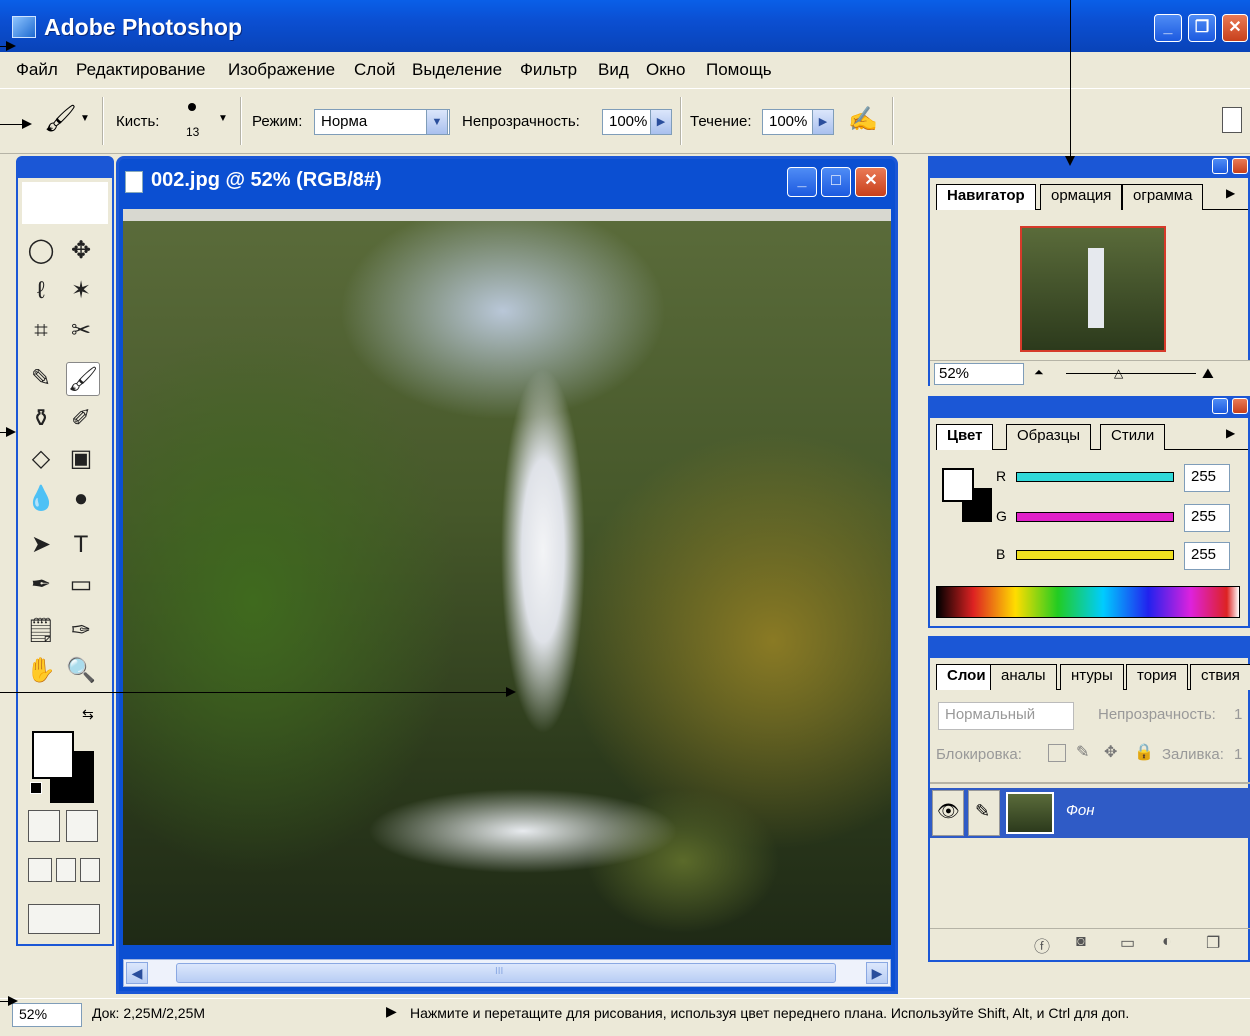  I want to click on mode-dropdown-icon: ▼, so click(437, 122).